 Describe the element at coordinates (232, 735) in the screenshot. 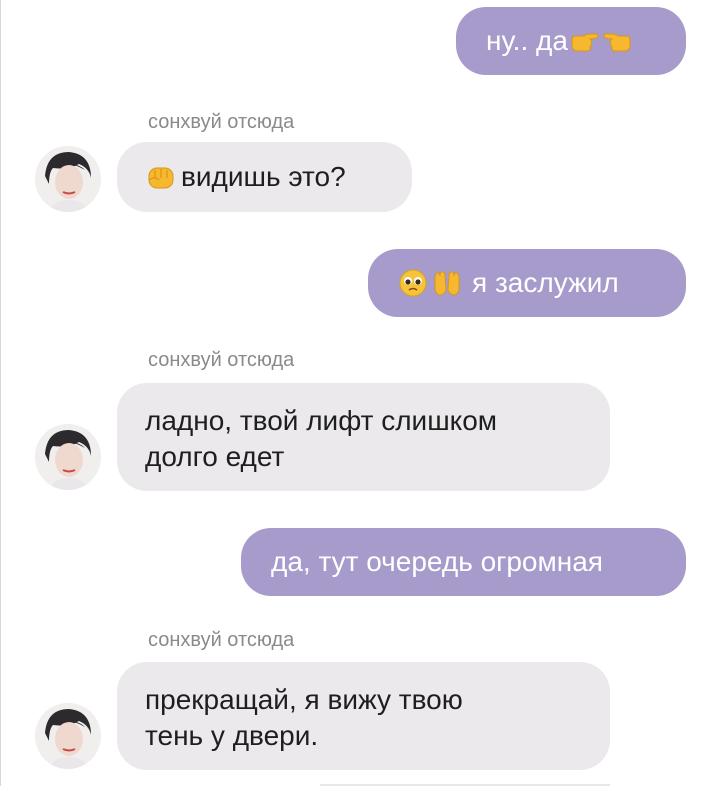

I see `message-line: тень у двери.` at that location.